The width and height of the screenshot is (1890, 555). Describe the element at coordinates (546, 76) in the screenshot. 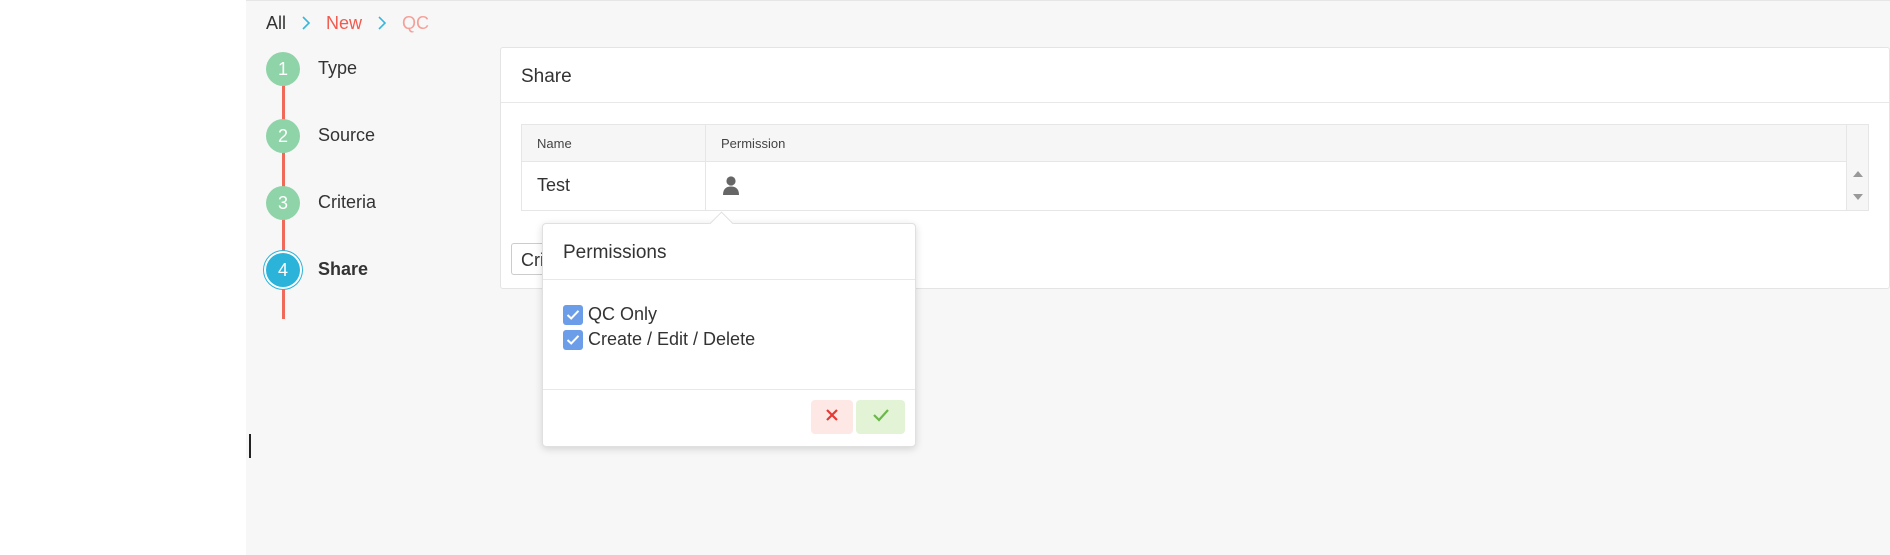

I see `share-panel-title: Share` at that location.